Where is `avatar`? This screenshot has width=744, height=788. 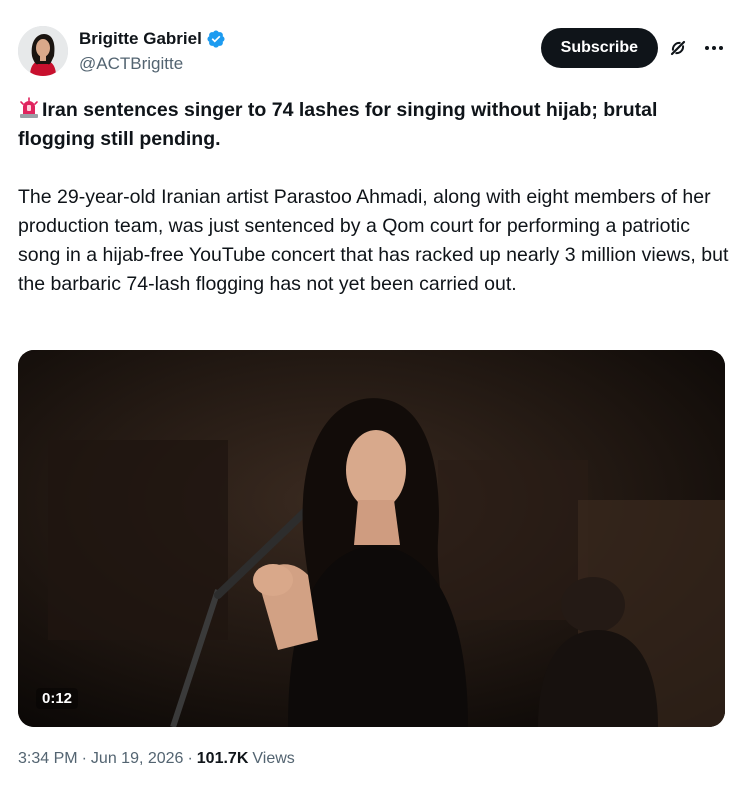 avatar is located at coordinates (43, 51).